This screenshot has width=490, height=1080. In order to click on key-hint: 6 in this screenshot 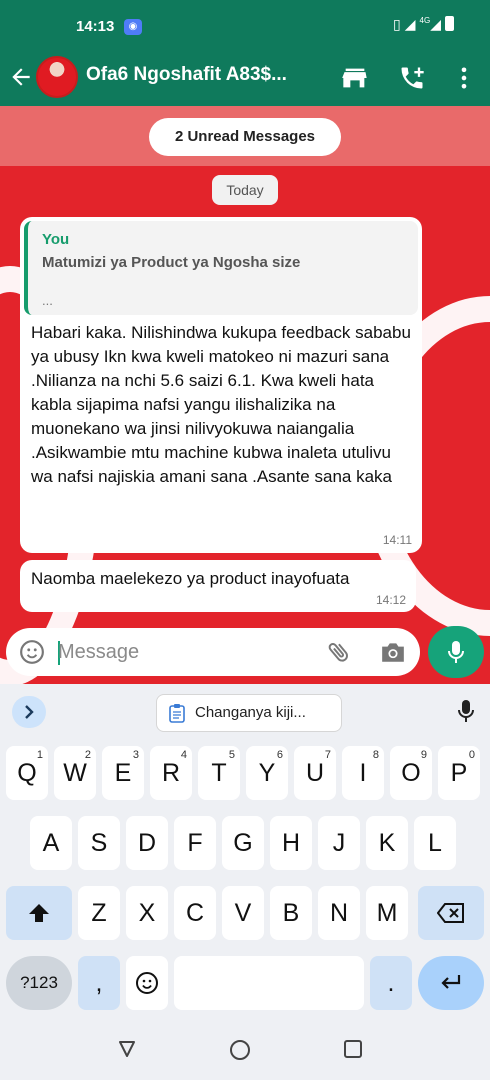, I will do `click(279, 755)`.